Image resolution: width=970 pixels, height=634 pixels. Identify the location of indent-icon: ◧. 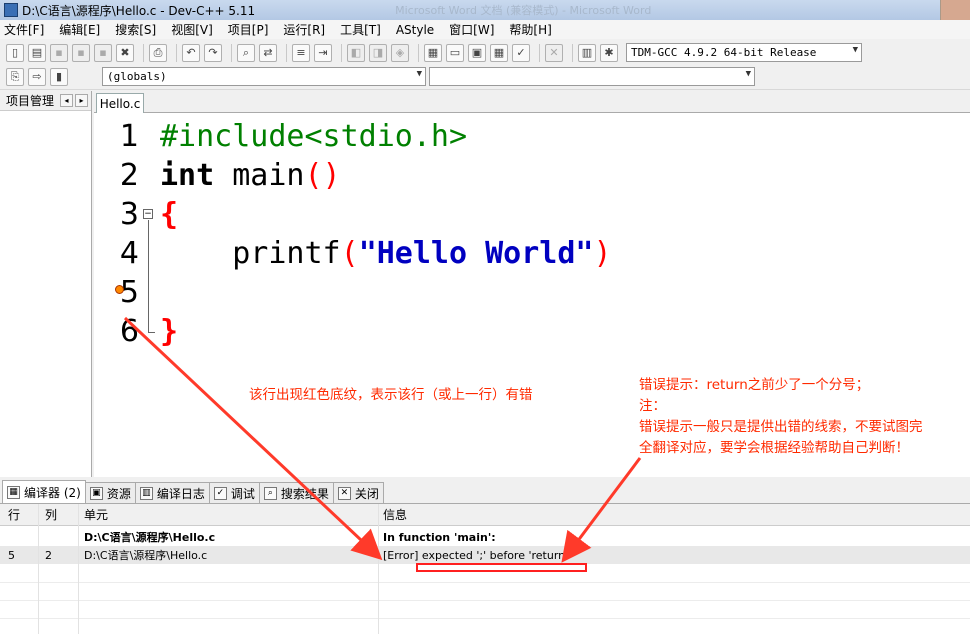
(356, 52).